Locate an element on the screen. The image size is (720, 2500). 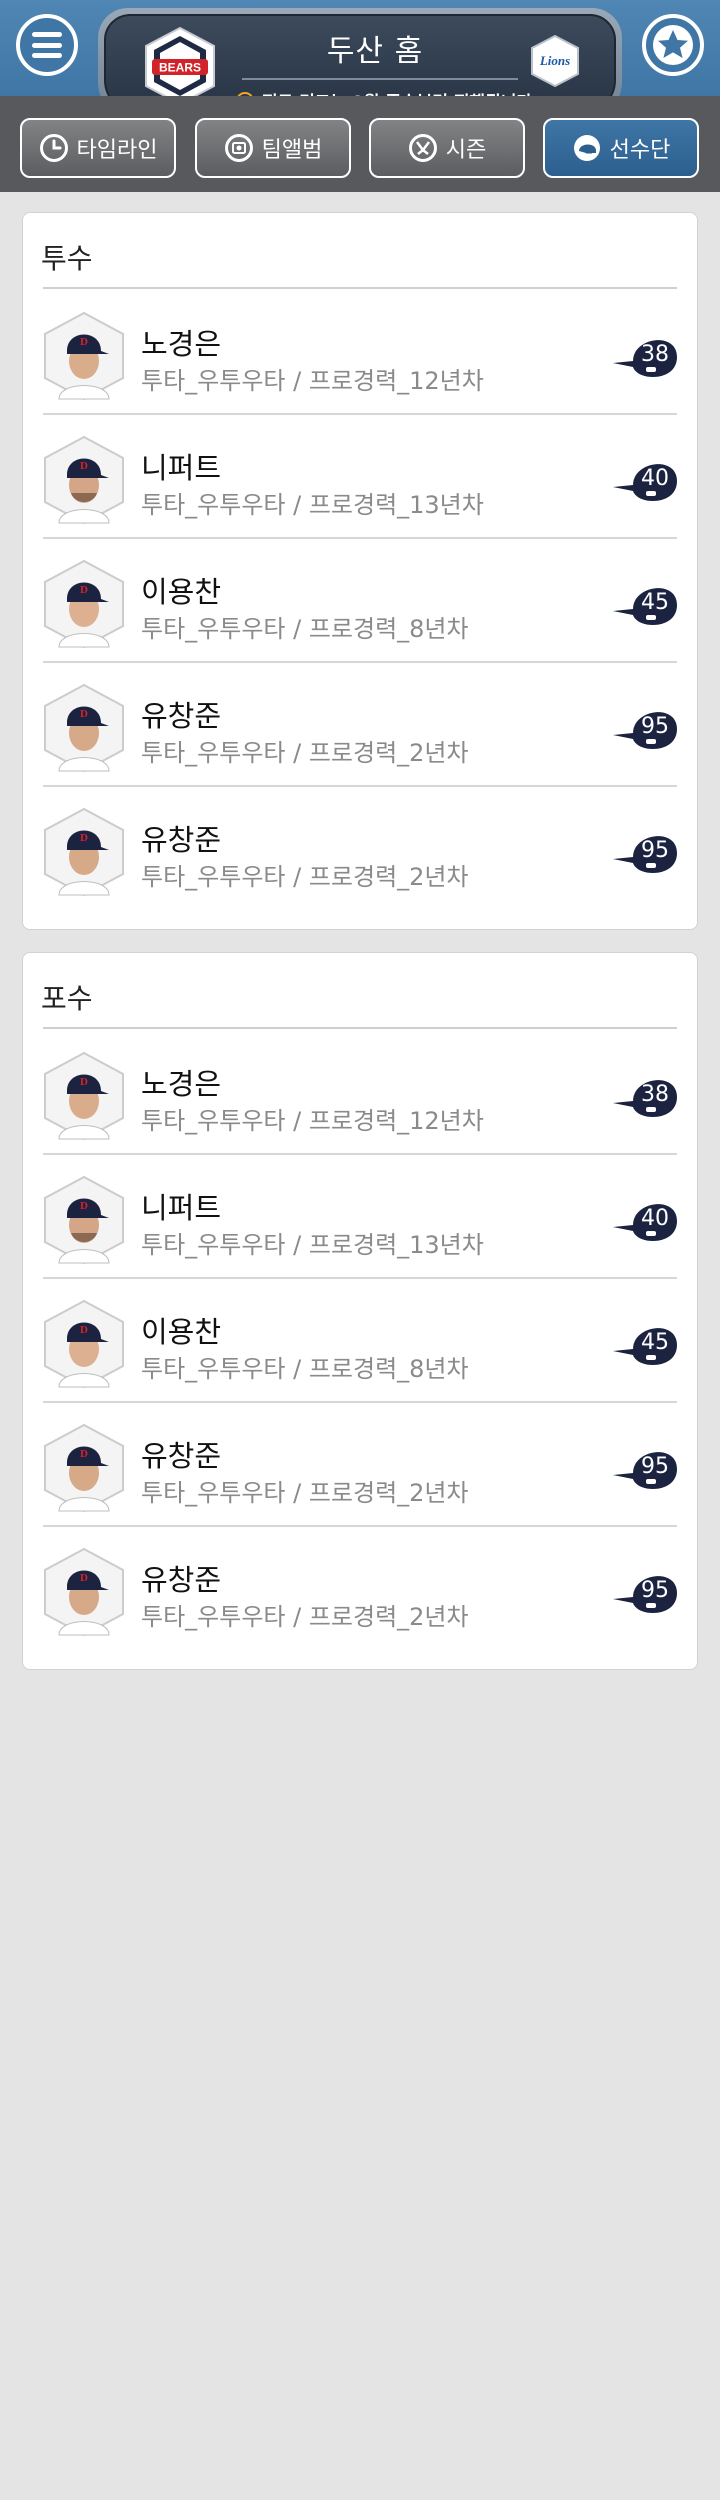
star-icon is located at coordinates (673, 45).